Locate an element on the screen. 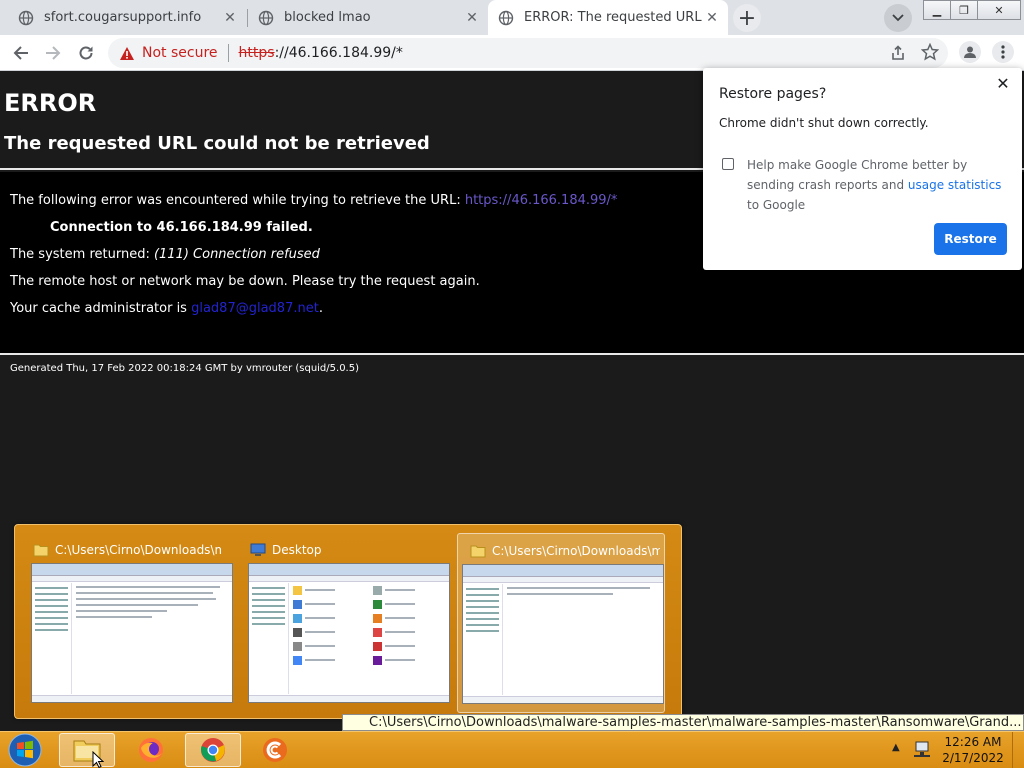 The height and width of the screenshot is (768, 1024). system-returned-value: (111) Connection refused is located at coordinates (236, 254).